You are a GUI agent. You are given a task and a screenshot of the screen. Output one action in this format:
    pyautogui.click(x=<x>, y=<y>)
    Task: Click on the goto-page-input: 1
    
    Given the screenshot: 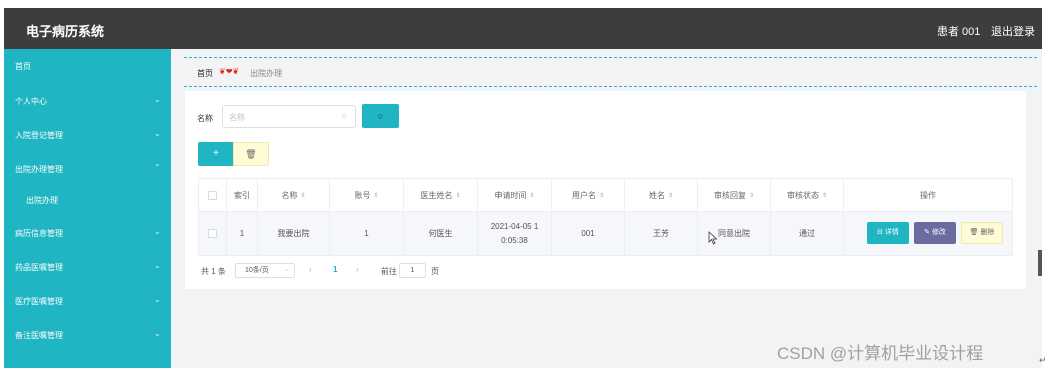 What is the action you would take?
    pyautogui.click(x=412, y=270)
    